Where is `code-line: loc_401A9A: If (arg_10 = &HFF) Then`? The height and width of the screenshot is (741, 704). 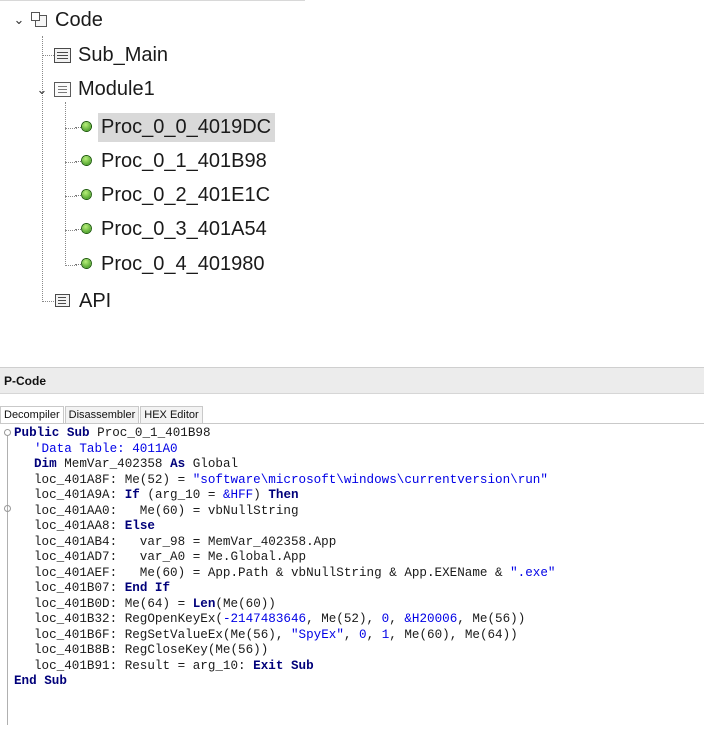 code-line: loc_401A9A: If (arg_10 = &HFF) Then is located at coordinates (166, 495).